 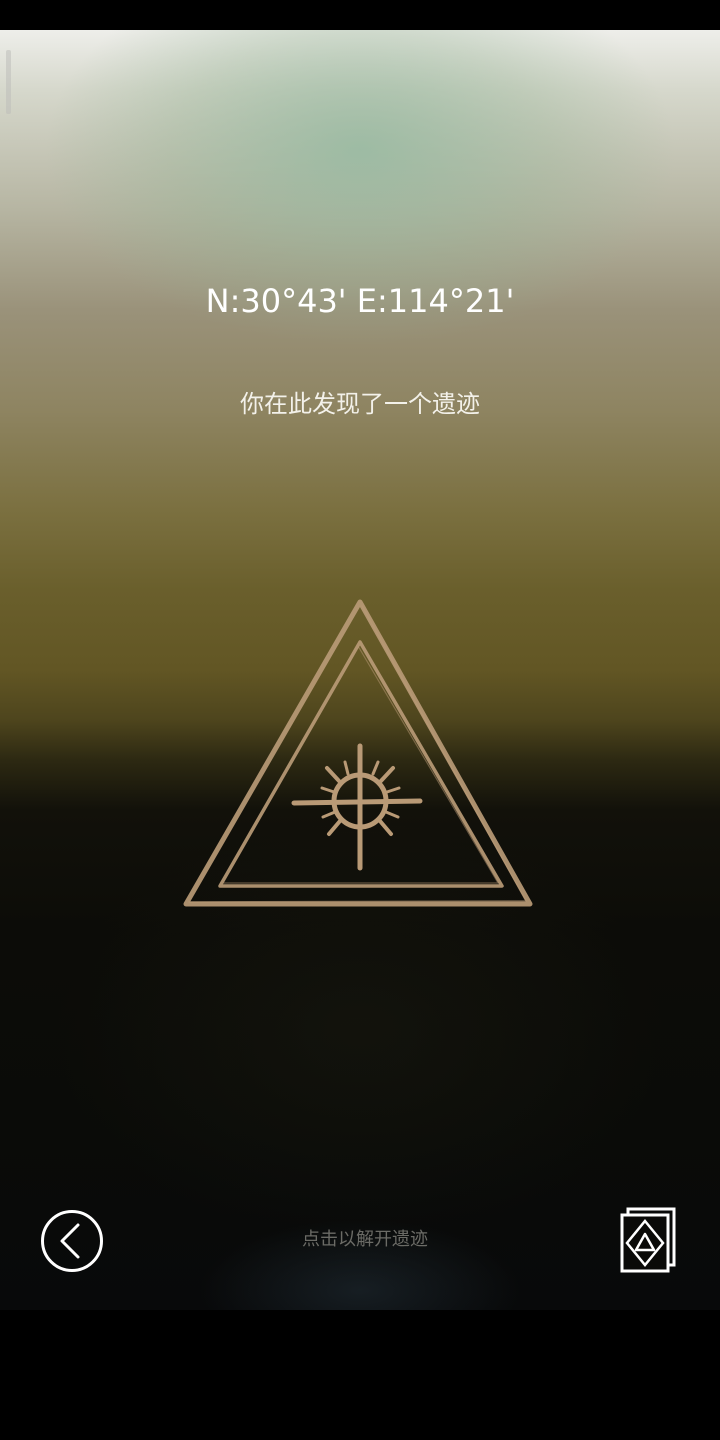 I want to click on status-bar, so click(x=360, y=15).